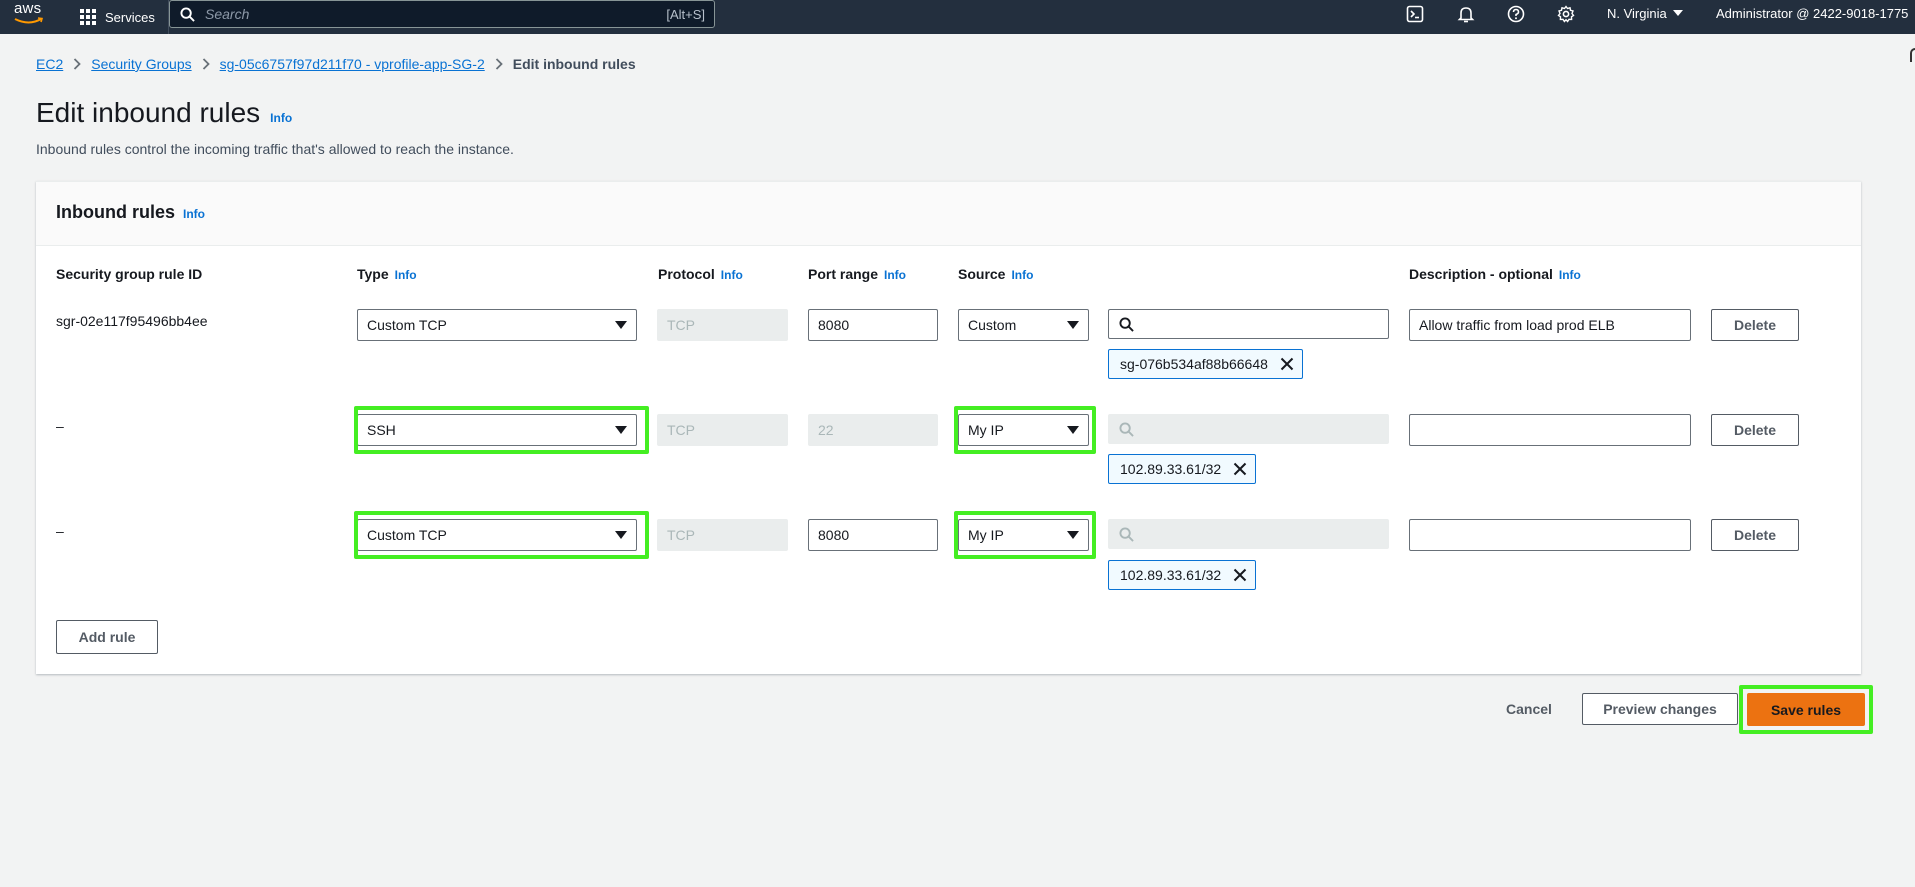 This screenshot has width=1915, height=887. Describe the element at coordinates (1755, 430) in the screenshot. I see `delete-rule-button-2: Delete` at that location.